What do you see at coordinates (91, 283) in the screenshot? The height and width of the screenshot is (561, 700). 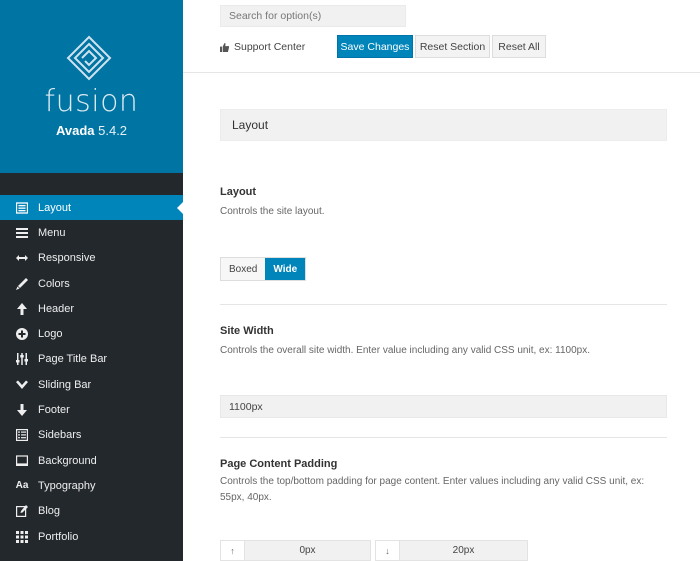 I see `sidebar-item-colors: Colors` at bounding box center [91, 283].